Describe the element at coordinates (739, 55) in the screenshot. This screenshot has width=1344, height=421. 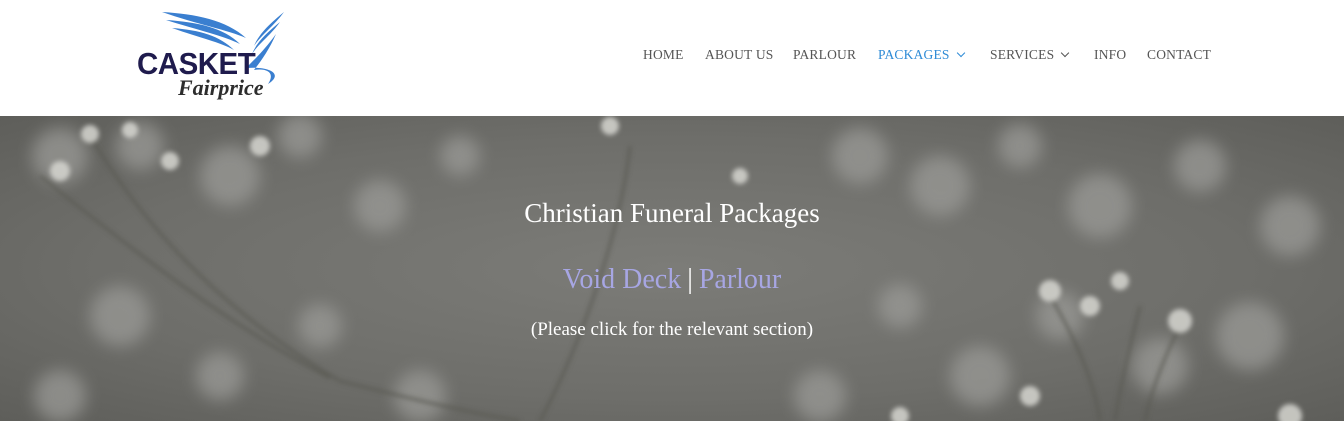
I see `nav-about-us: ABOUT US` at that location.